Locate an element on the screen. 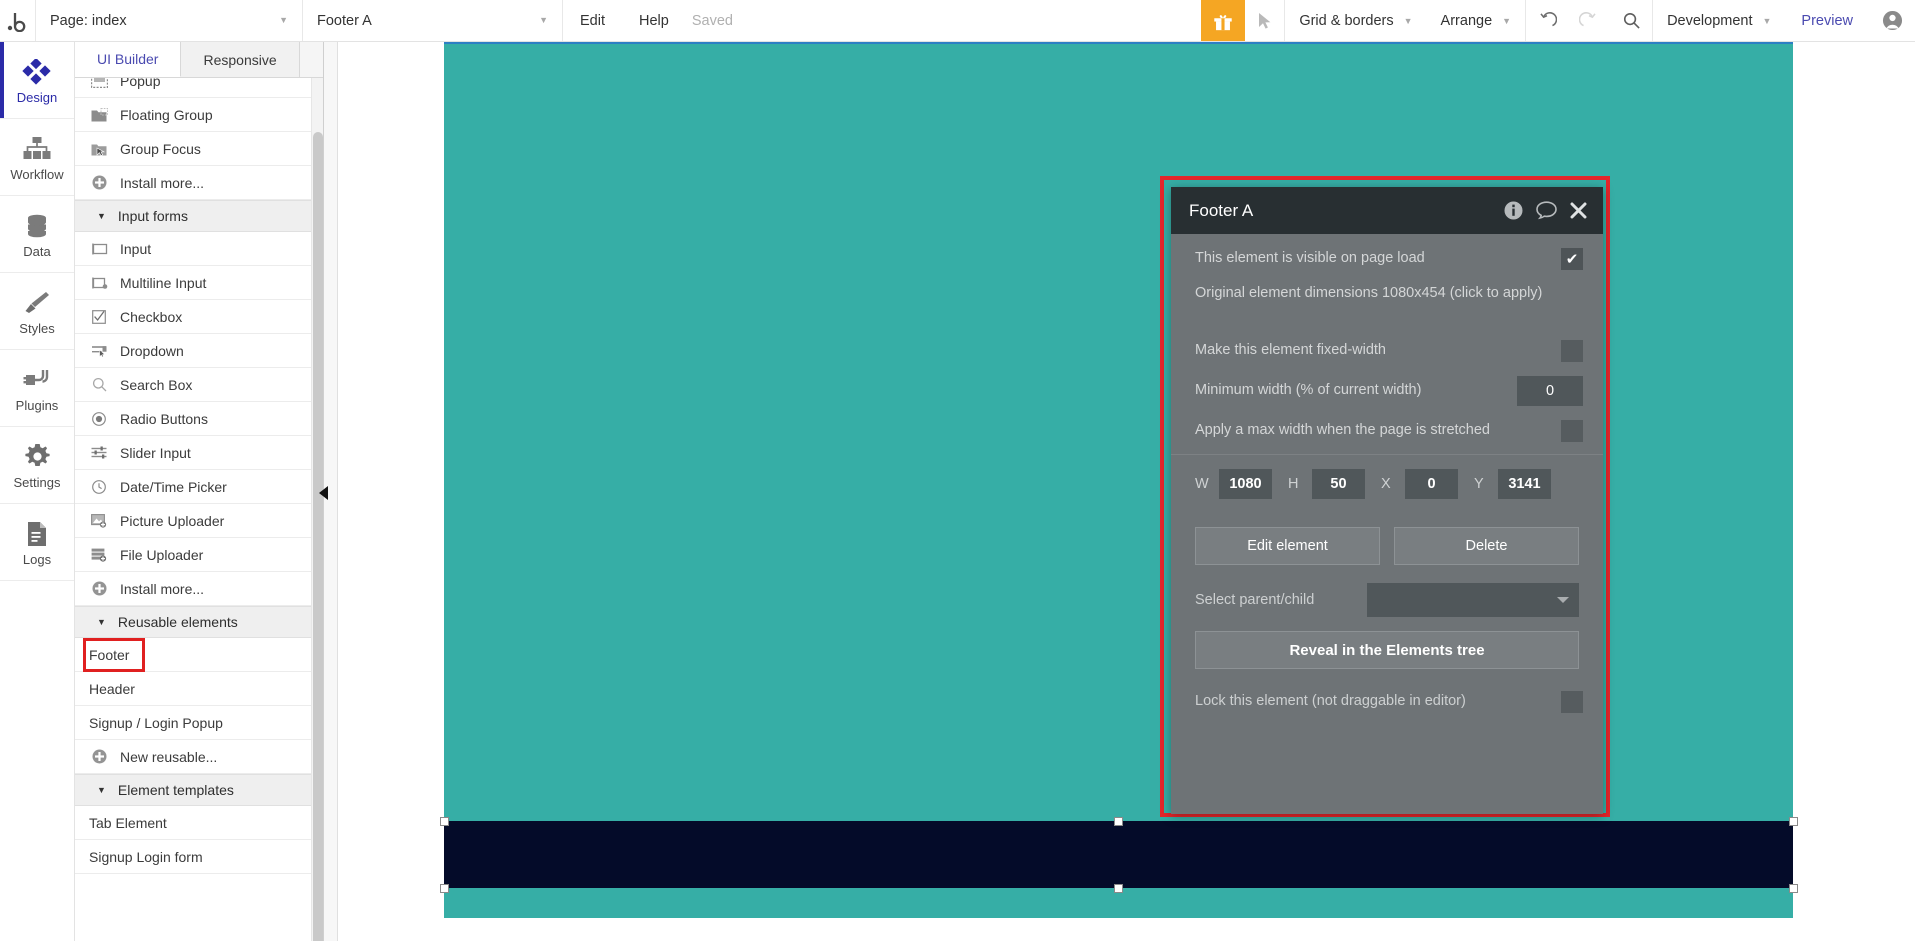 This screenshot has height=941, width=1915. page-selector: Page: index ▼ is located at coordinates (169, 20).